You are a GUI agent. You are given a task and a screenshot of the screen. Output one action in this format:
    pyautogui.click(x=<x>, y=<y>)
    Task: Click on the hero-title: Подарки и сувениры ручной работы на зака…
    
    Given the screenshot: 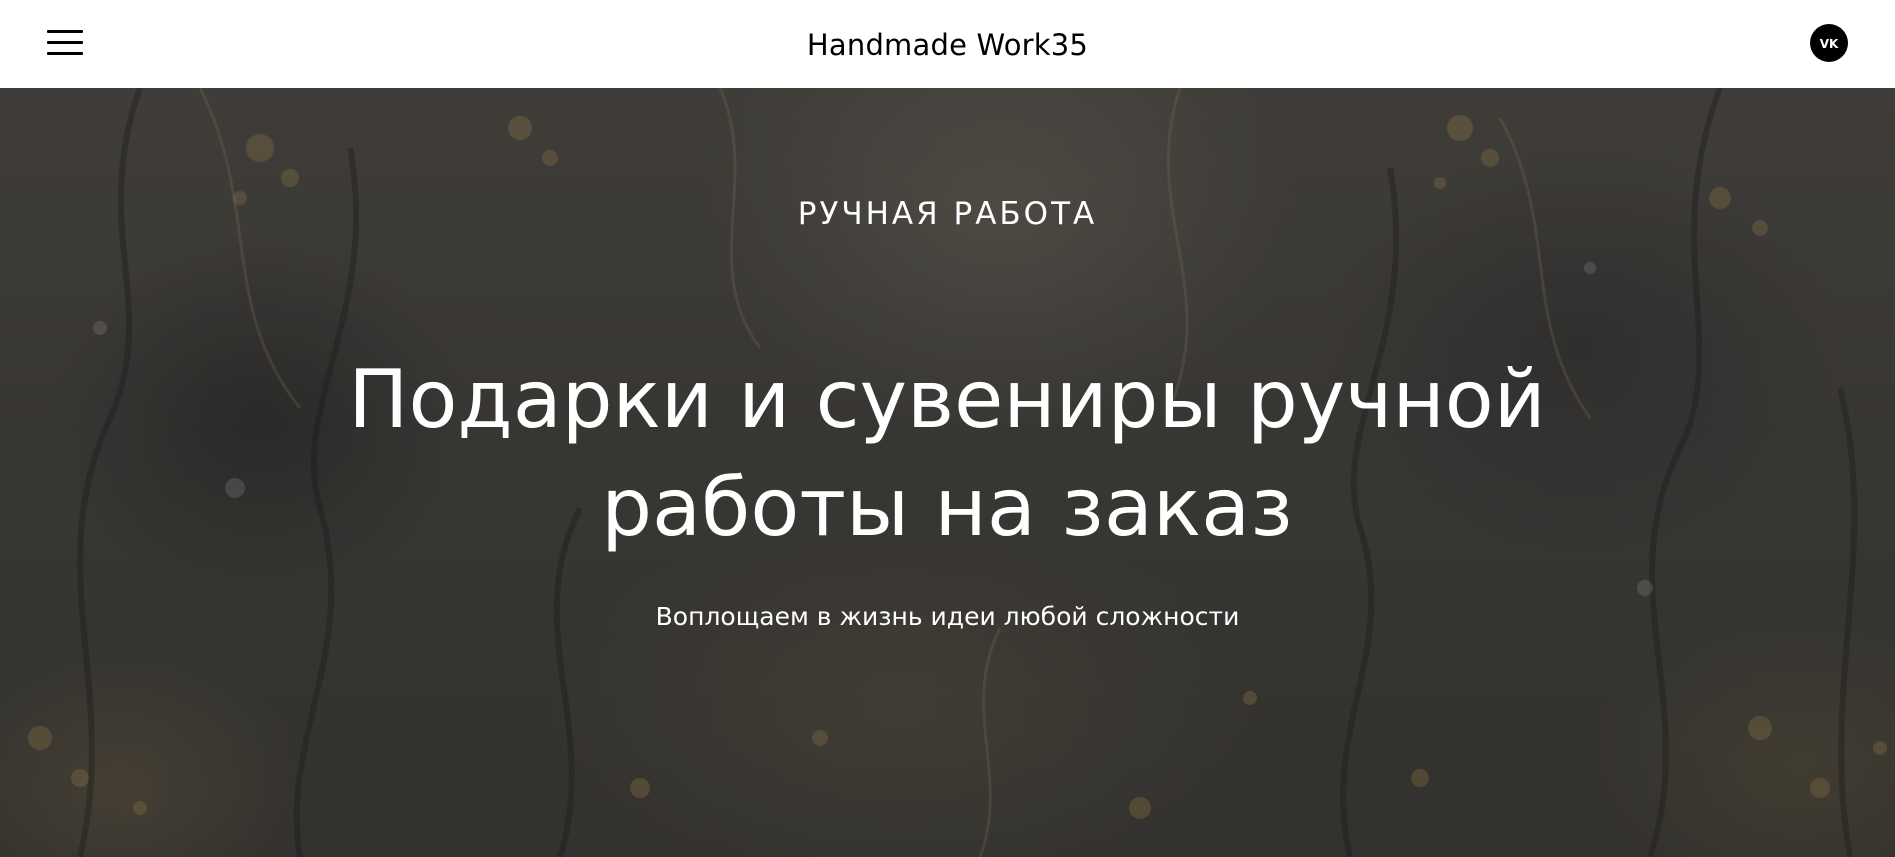 What is the action you would take?
    pyautogui.click(x=947, y=453)
    